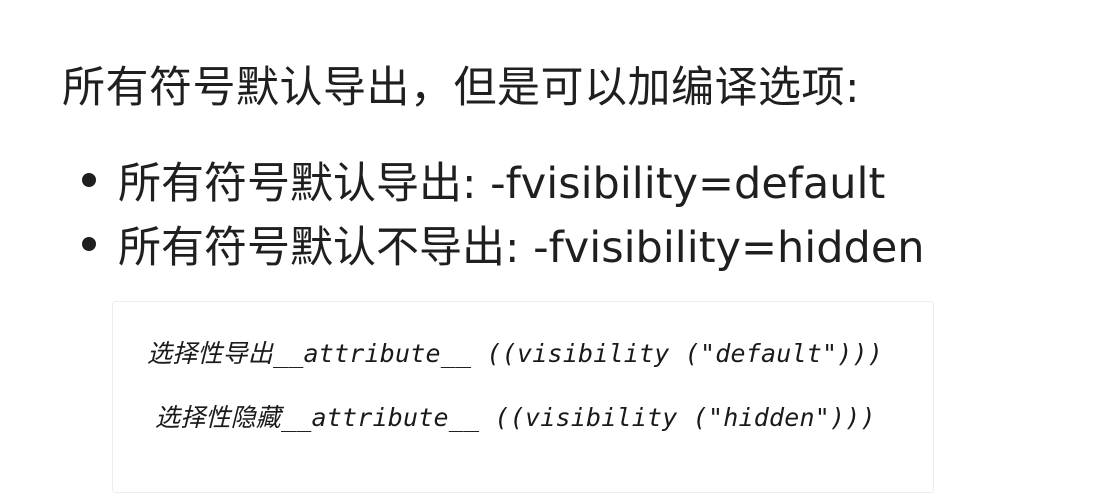  I want to click on list-item-text: 所有符号默认导出: -fvisibility=default, so click(502, 184).